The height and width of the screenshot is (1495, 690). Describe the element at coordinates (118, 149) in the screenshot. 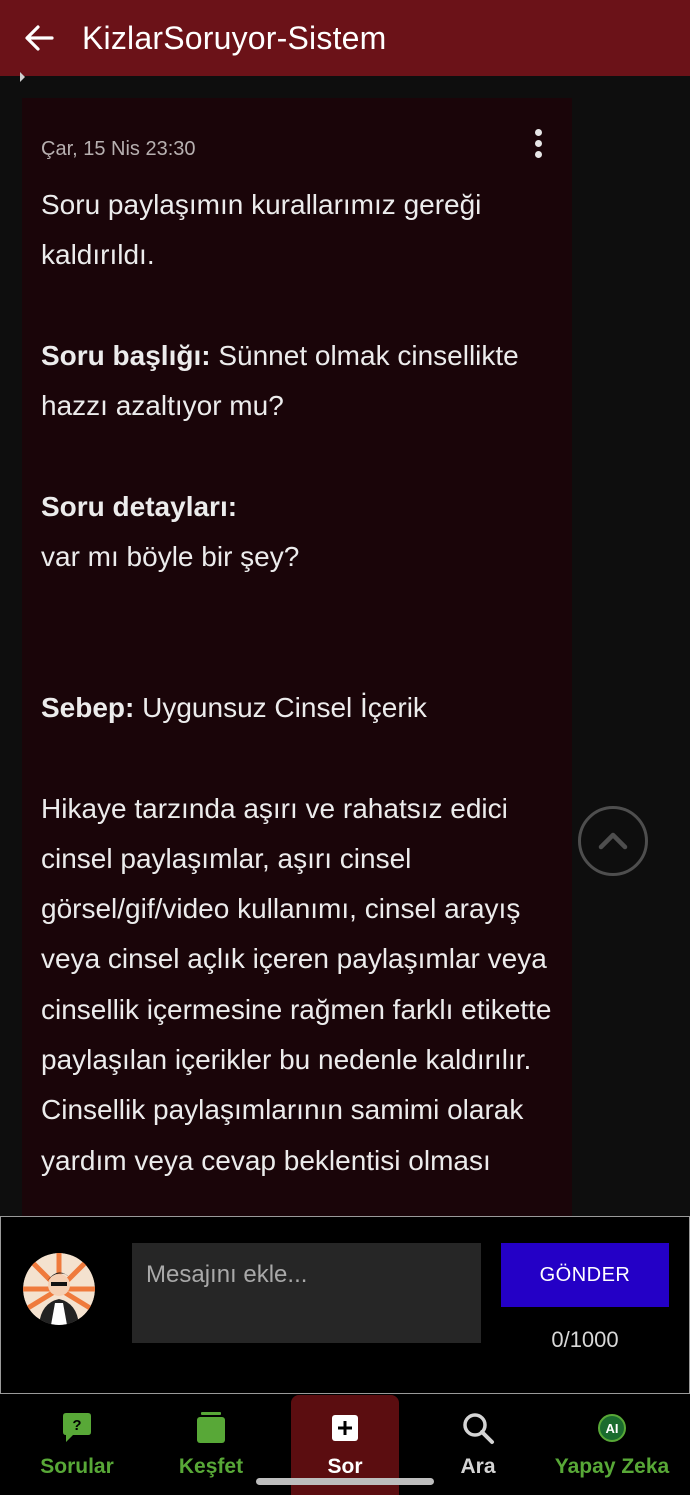

I see `message-timestamp: Çar, 15 Nis 23:30` at that location.